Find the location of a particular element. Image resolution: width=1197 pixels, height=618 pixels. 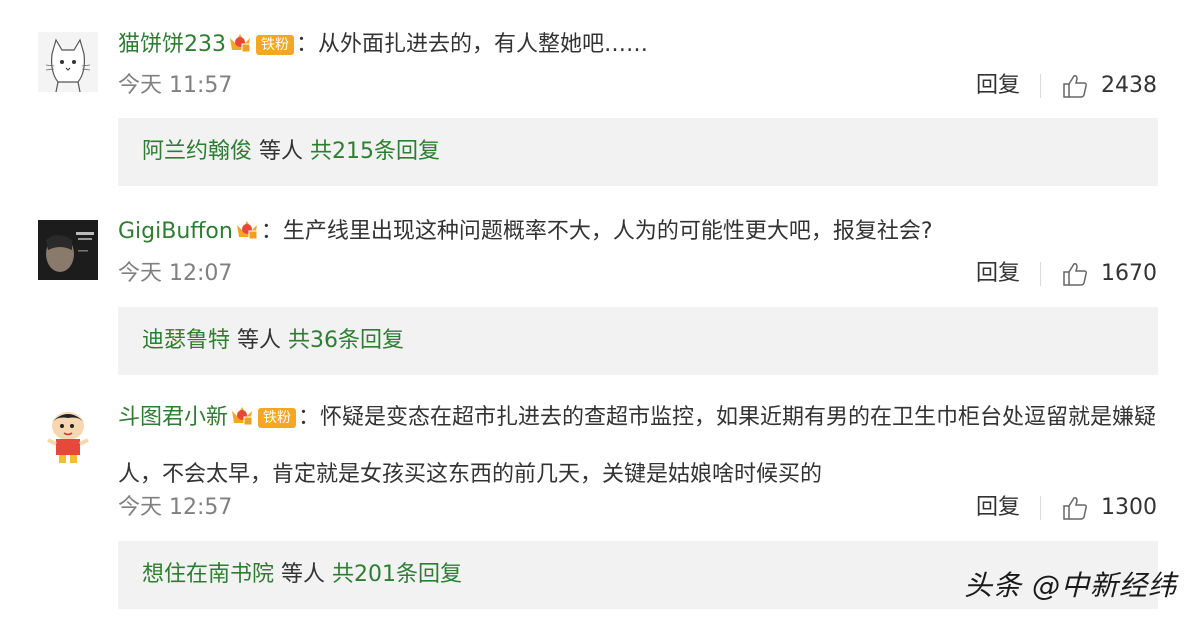

like-count: 1300 is located at coordinates (1129, 507).